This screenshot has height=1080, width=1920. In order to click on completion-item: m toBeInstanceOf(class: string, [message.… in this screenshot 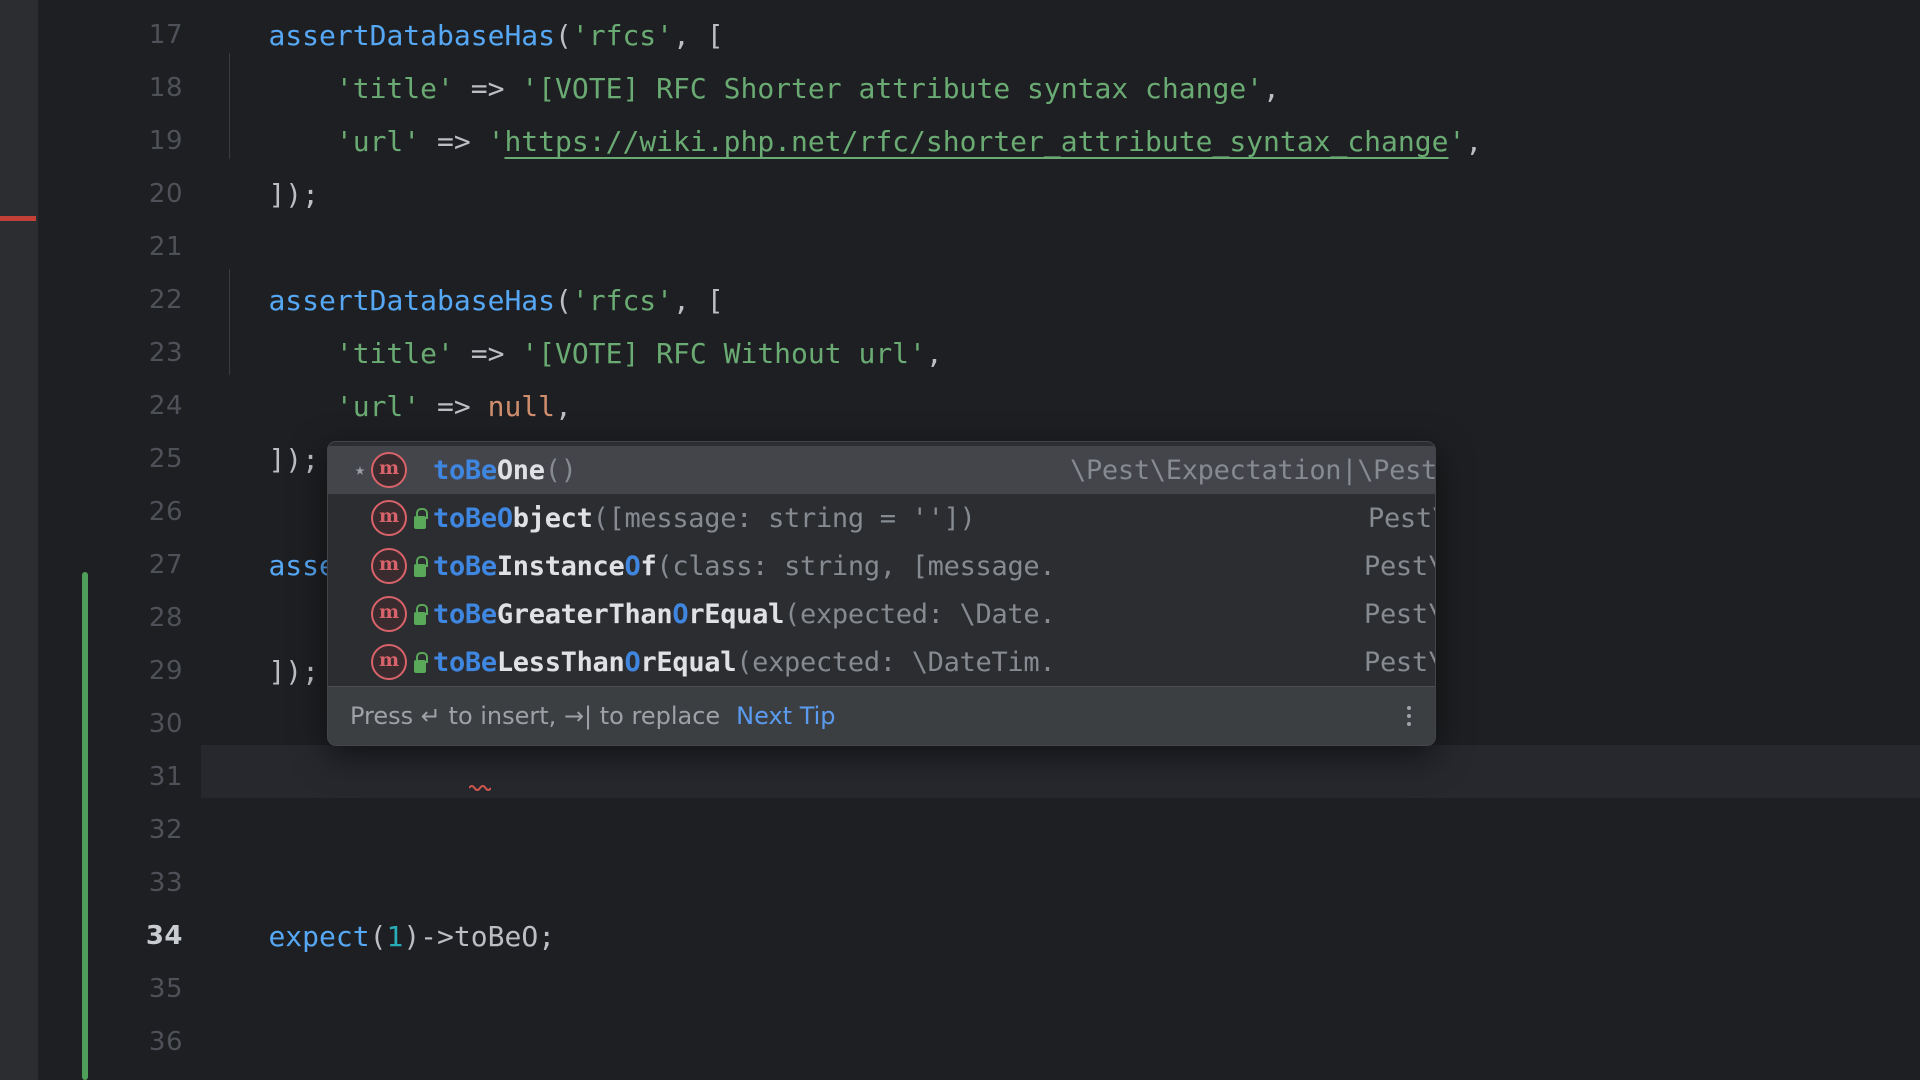, I will do `click(881, 566)`.